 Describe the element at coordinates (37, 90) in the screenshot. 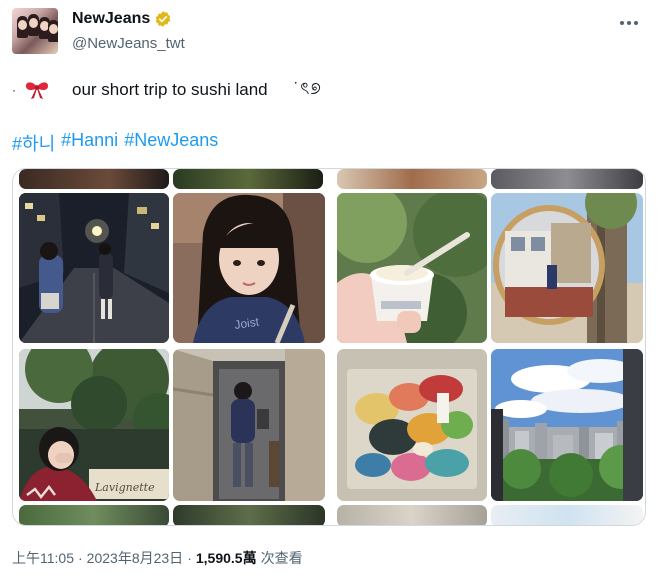

I see `ribbon-bow-icon` at that location.